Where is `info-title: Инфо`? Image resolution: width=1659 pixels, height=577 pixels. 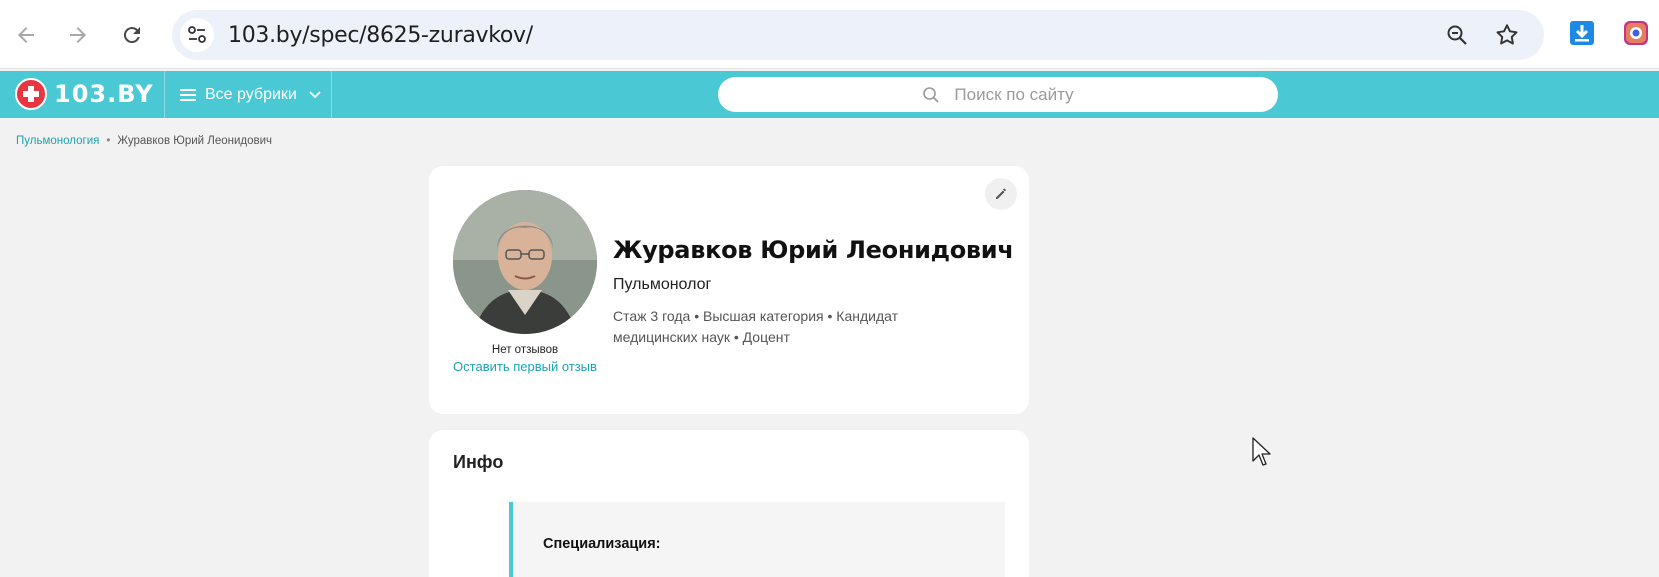 info-title: Инфо is located at coordinates (478, 462).